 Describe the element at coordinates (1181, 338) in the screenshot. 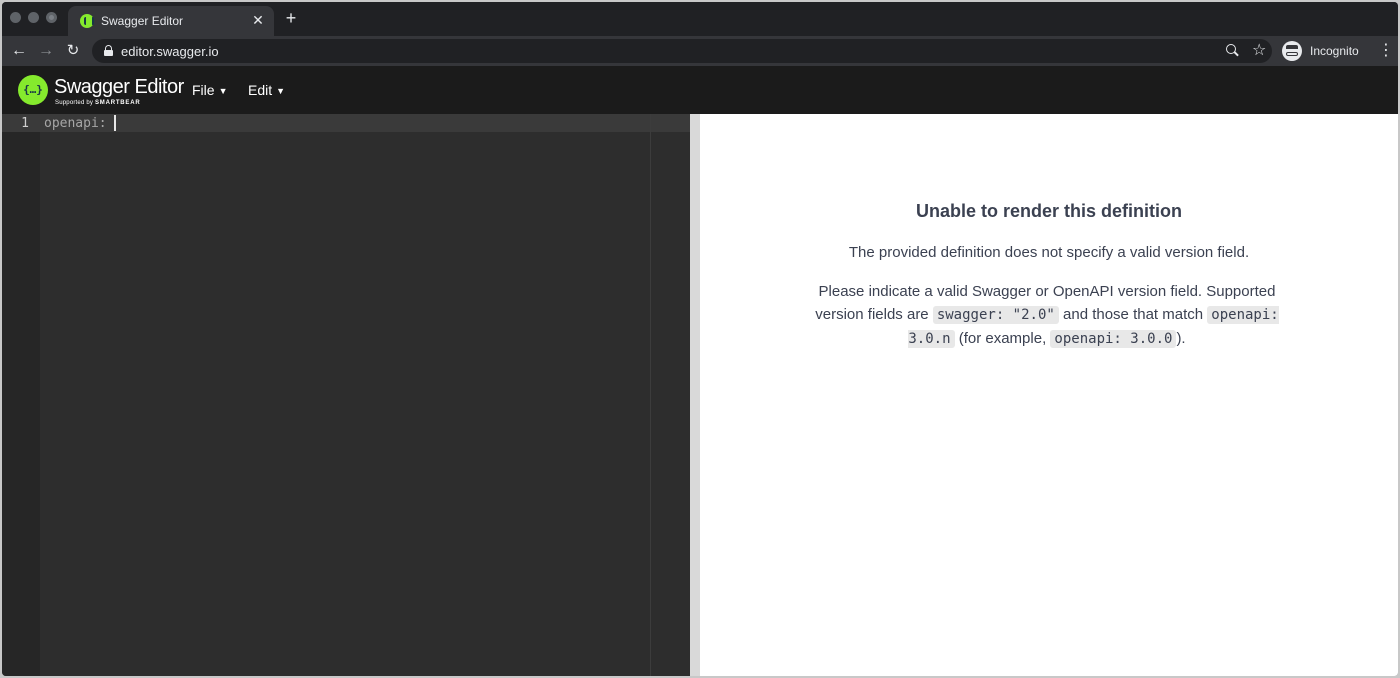

I see `help-text-4: ).` at that location.